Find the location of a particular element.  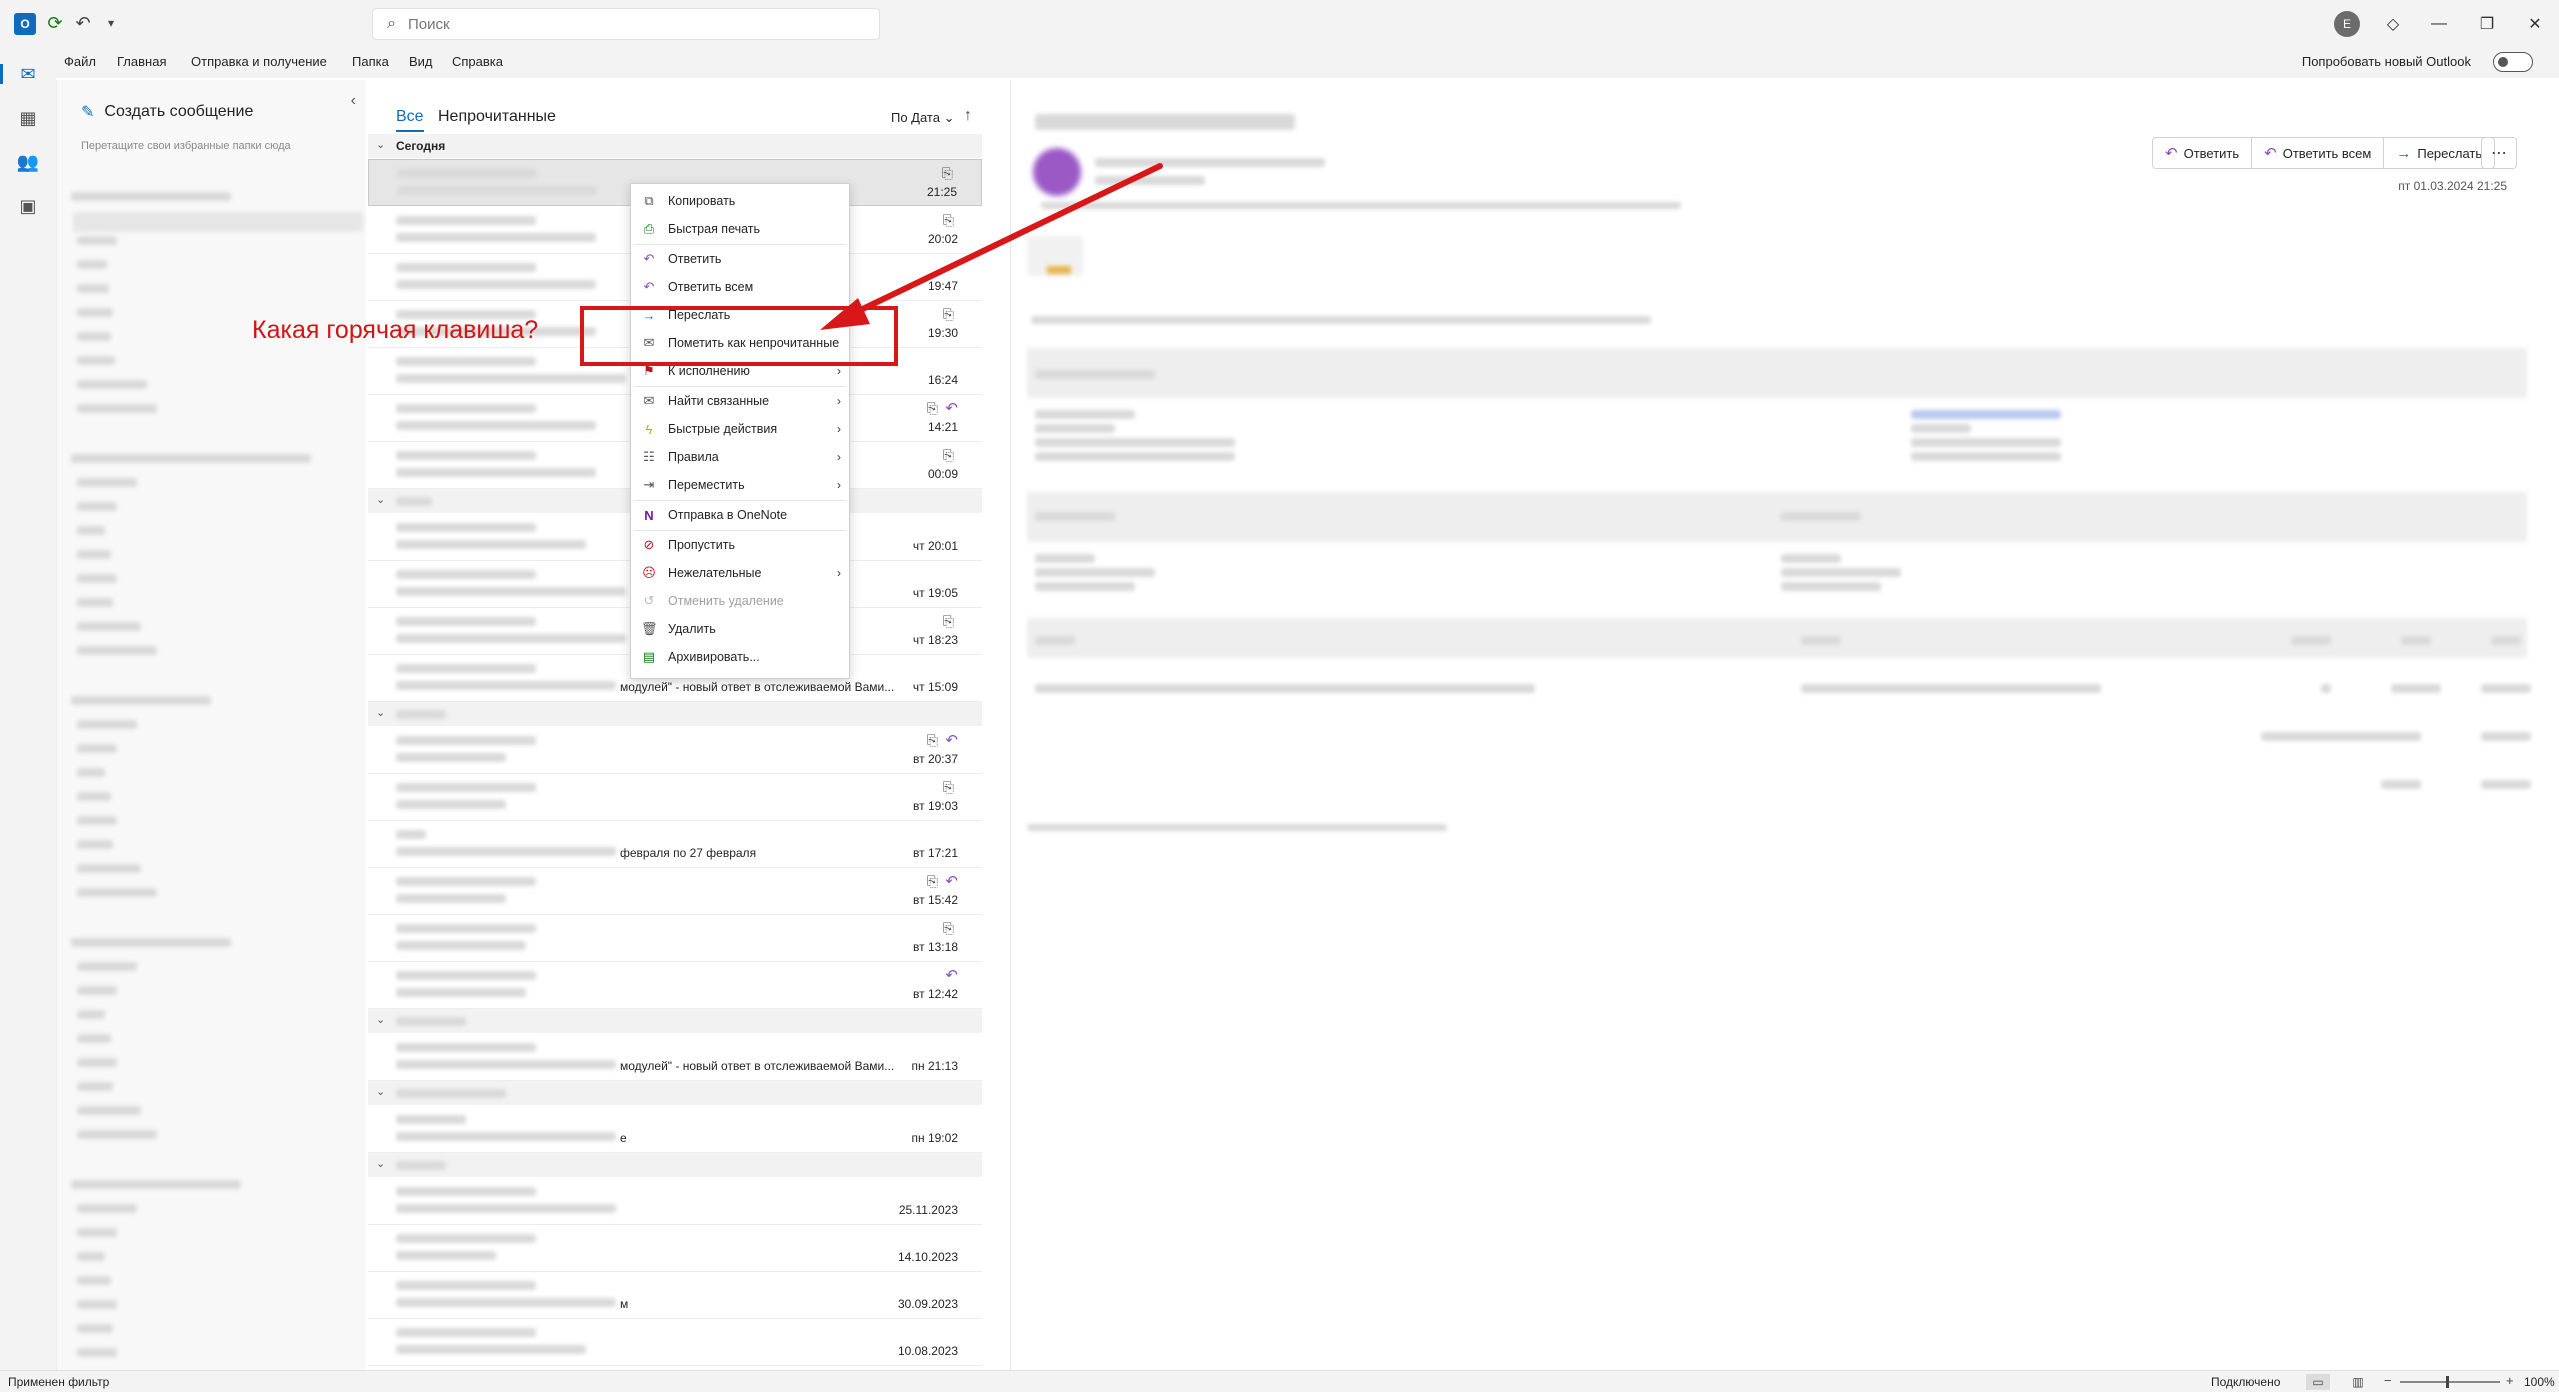

zoom-in-icon: + is located at coordinates (2510, 1380).